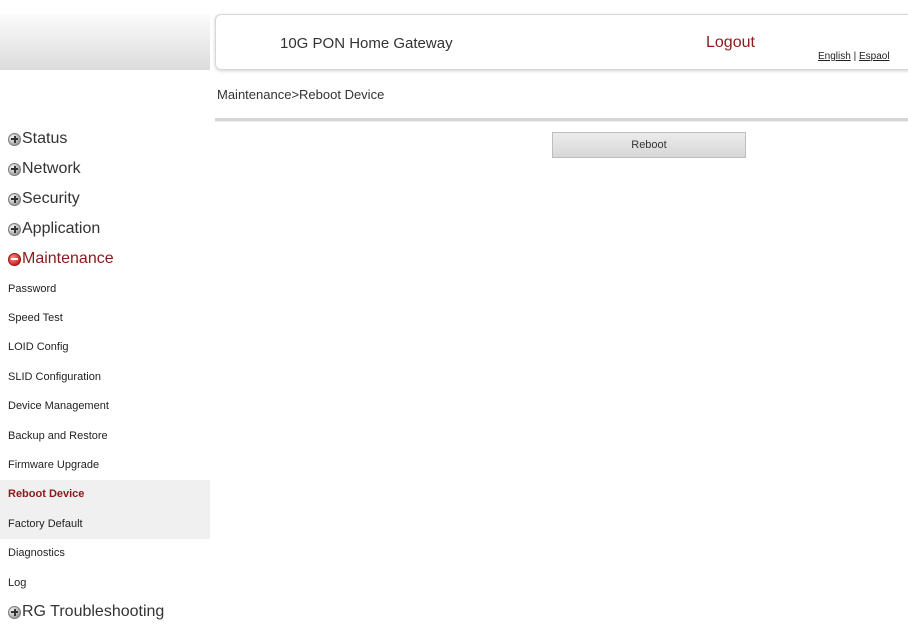  Describe the element at coordinates (105, 582) in the screenshot. I see `sidebar-subitem-log: Log` at that location.